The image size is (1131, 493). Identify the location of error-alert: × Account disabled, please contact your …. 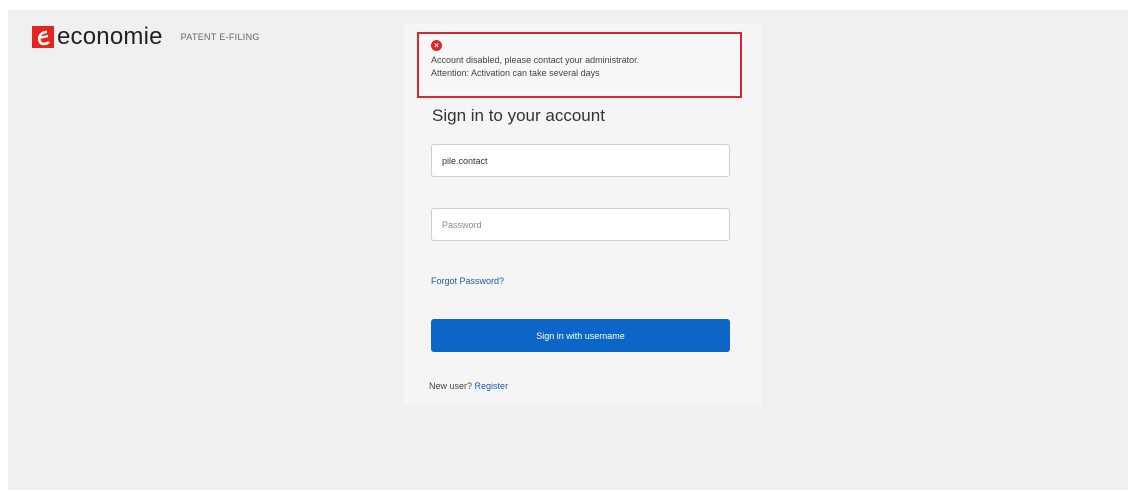
(579, 65).